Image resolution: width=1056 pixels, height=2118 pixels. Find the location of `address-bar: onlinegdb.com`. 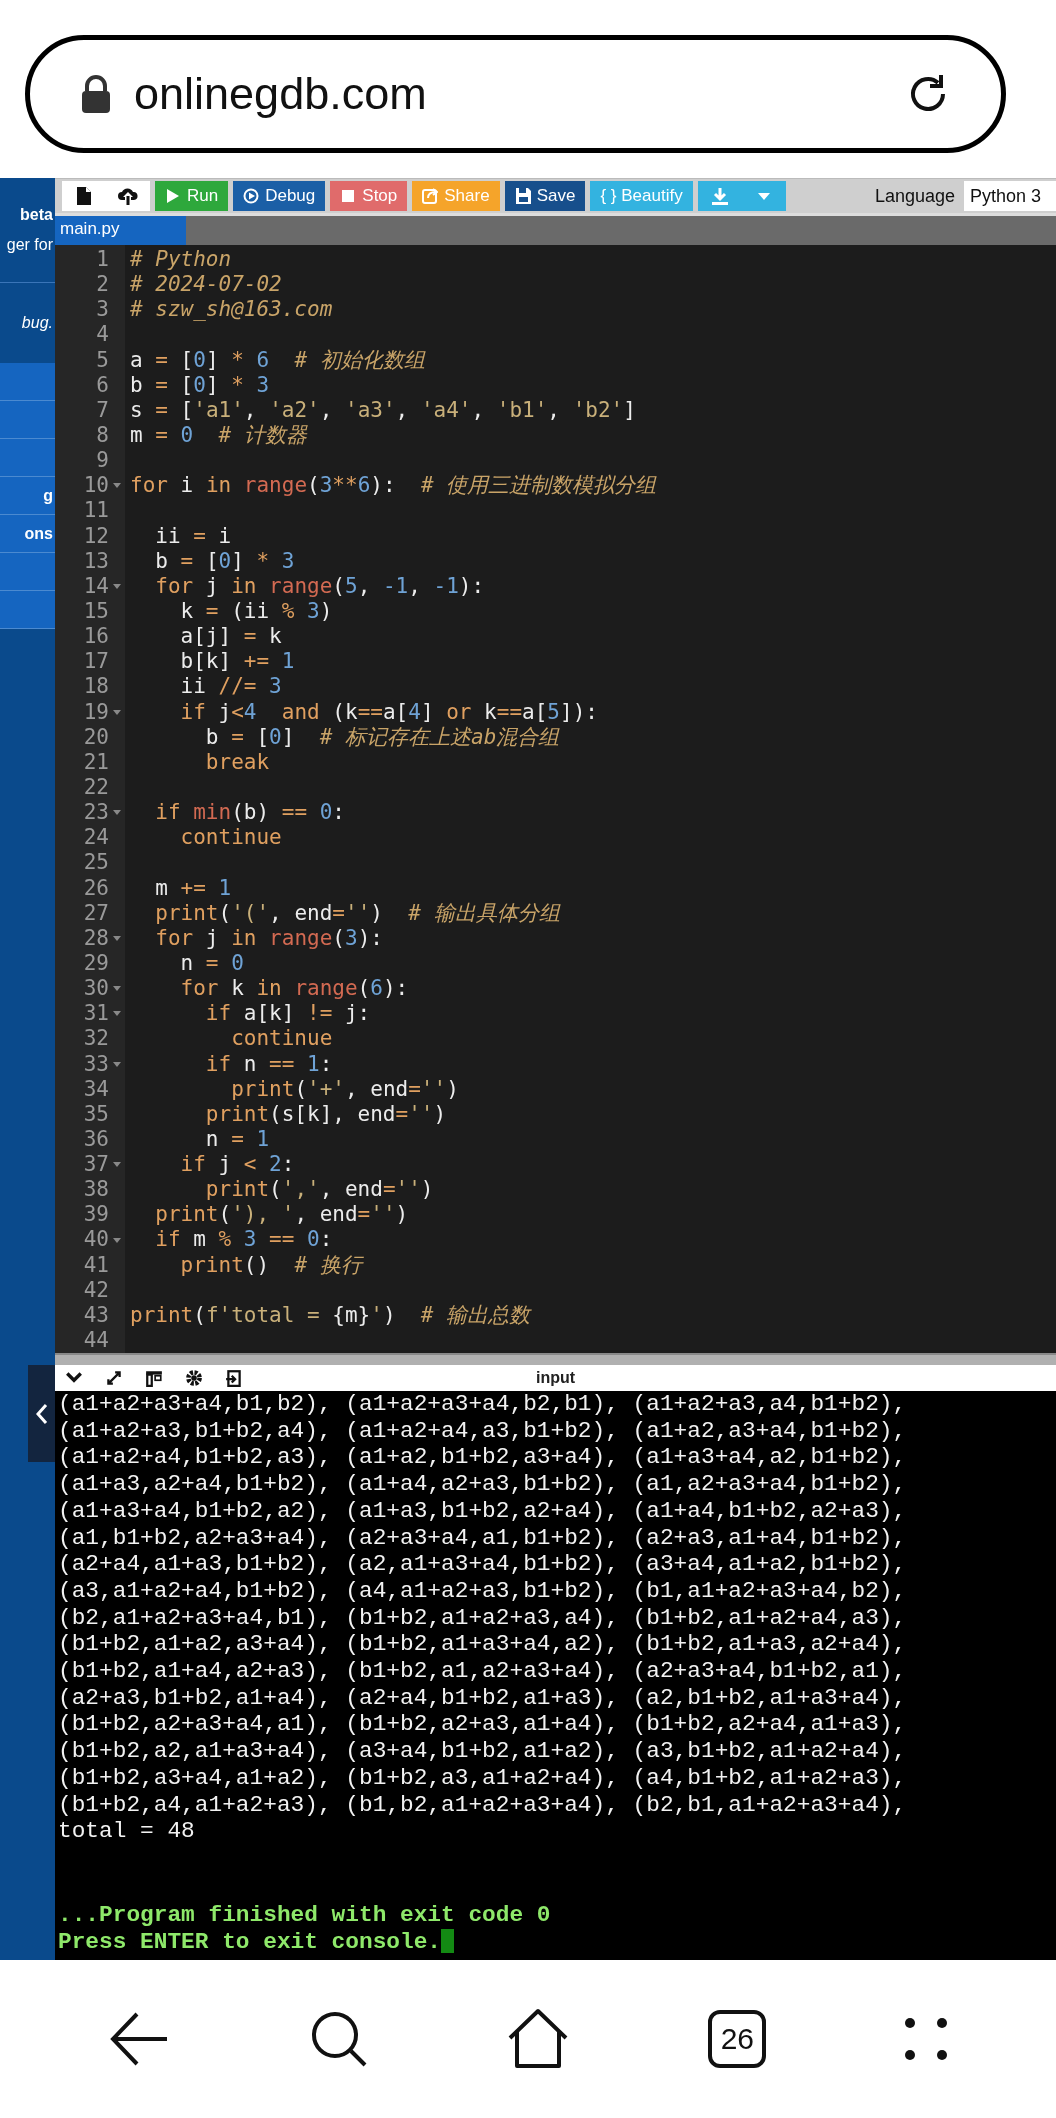

address-bar: onlinegdb.com is located at coordinates (515, 94).